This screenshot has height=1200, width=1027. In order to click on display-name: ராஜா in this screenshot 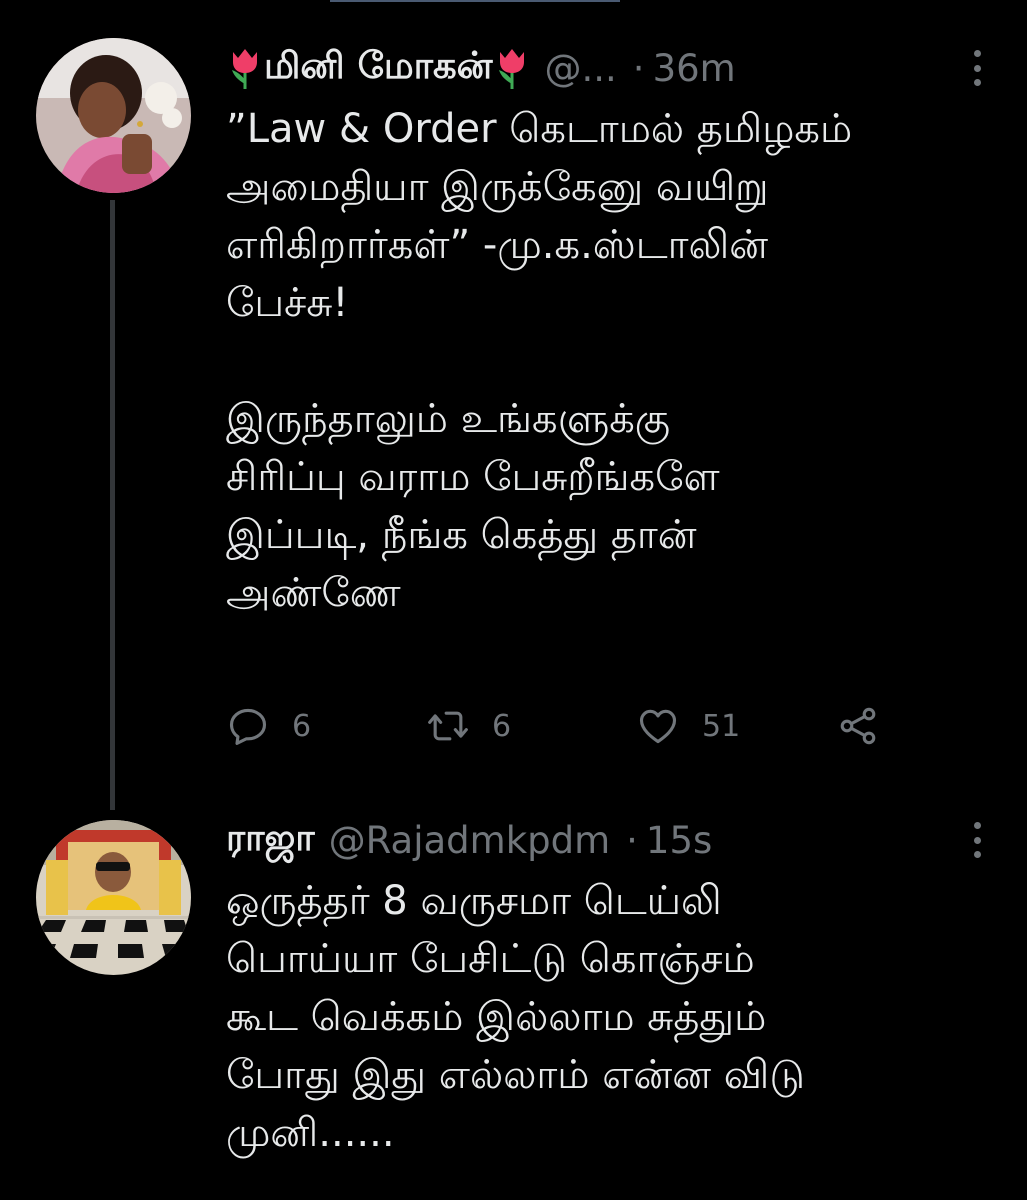, I will do `click(270, 840)`.